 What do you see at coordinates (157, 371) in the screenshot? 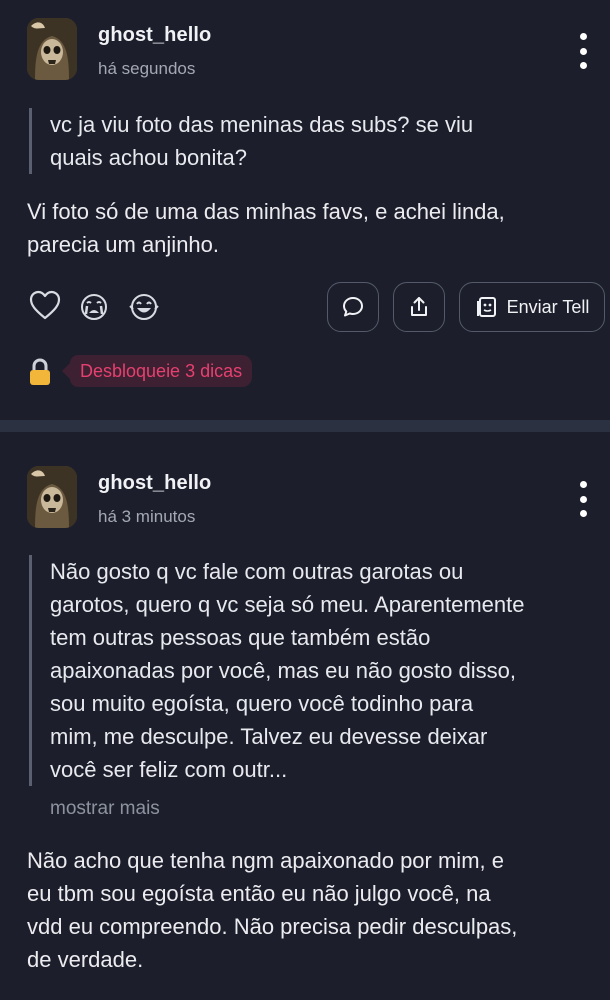
I see `unlock-tips-badge: Desbloqueie 3 dicas` at bounding box center [157, 371].